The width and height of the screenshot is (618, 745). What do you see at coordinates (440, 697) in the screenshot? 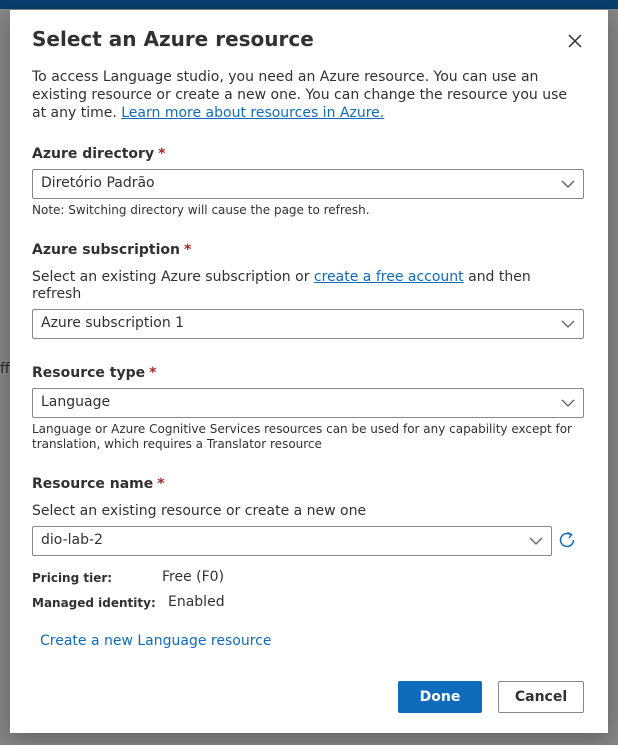
I see `done-button: Done` at bounding box center [440, 697].